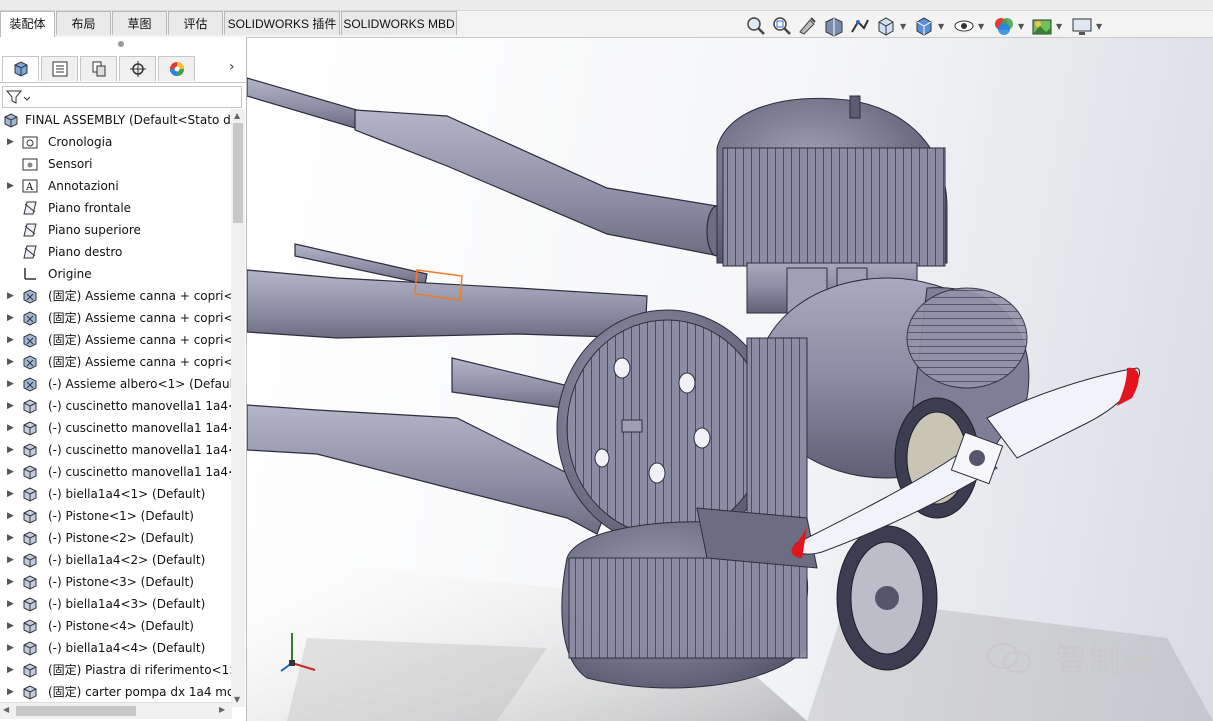 The image size is (1213, 721). Describe the element at coordinates (116, 560) in the screenshot. I see `tree-item: ▶ (-) biella1a4<2> (Default)` at that location.